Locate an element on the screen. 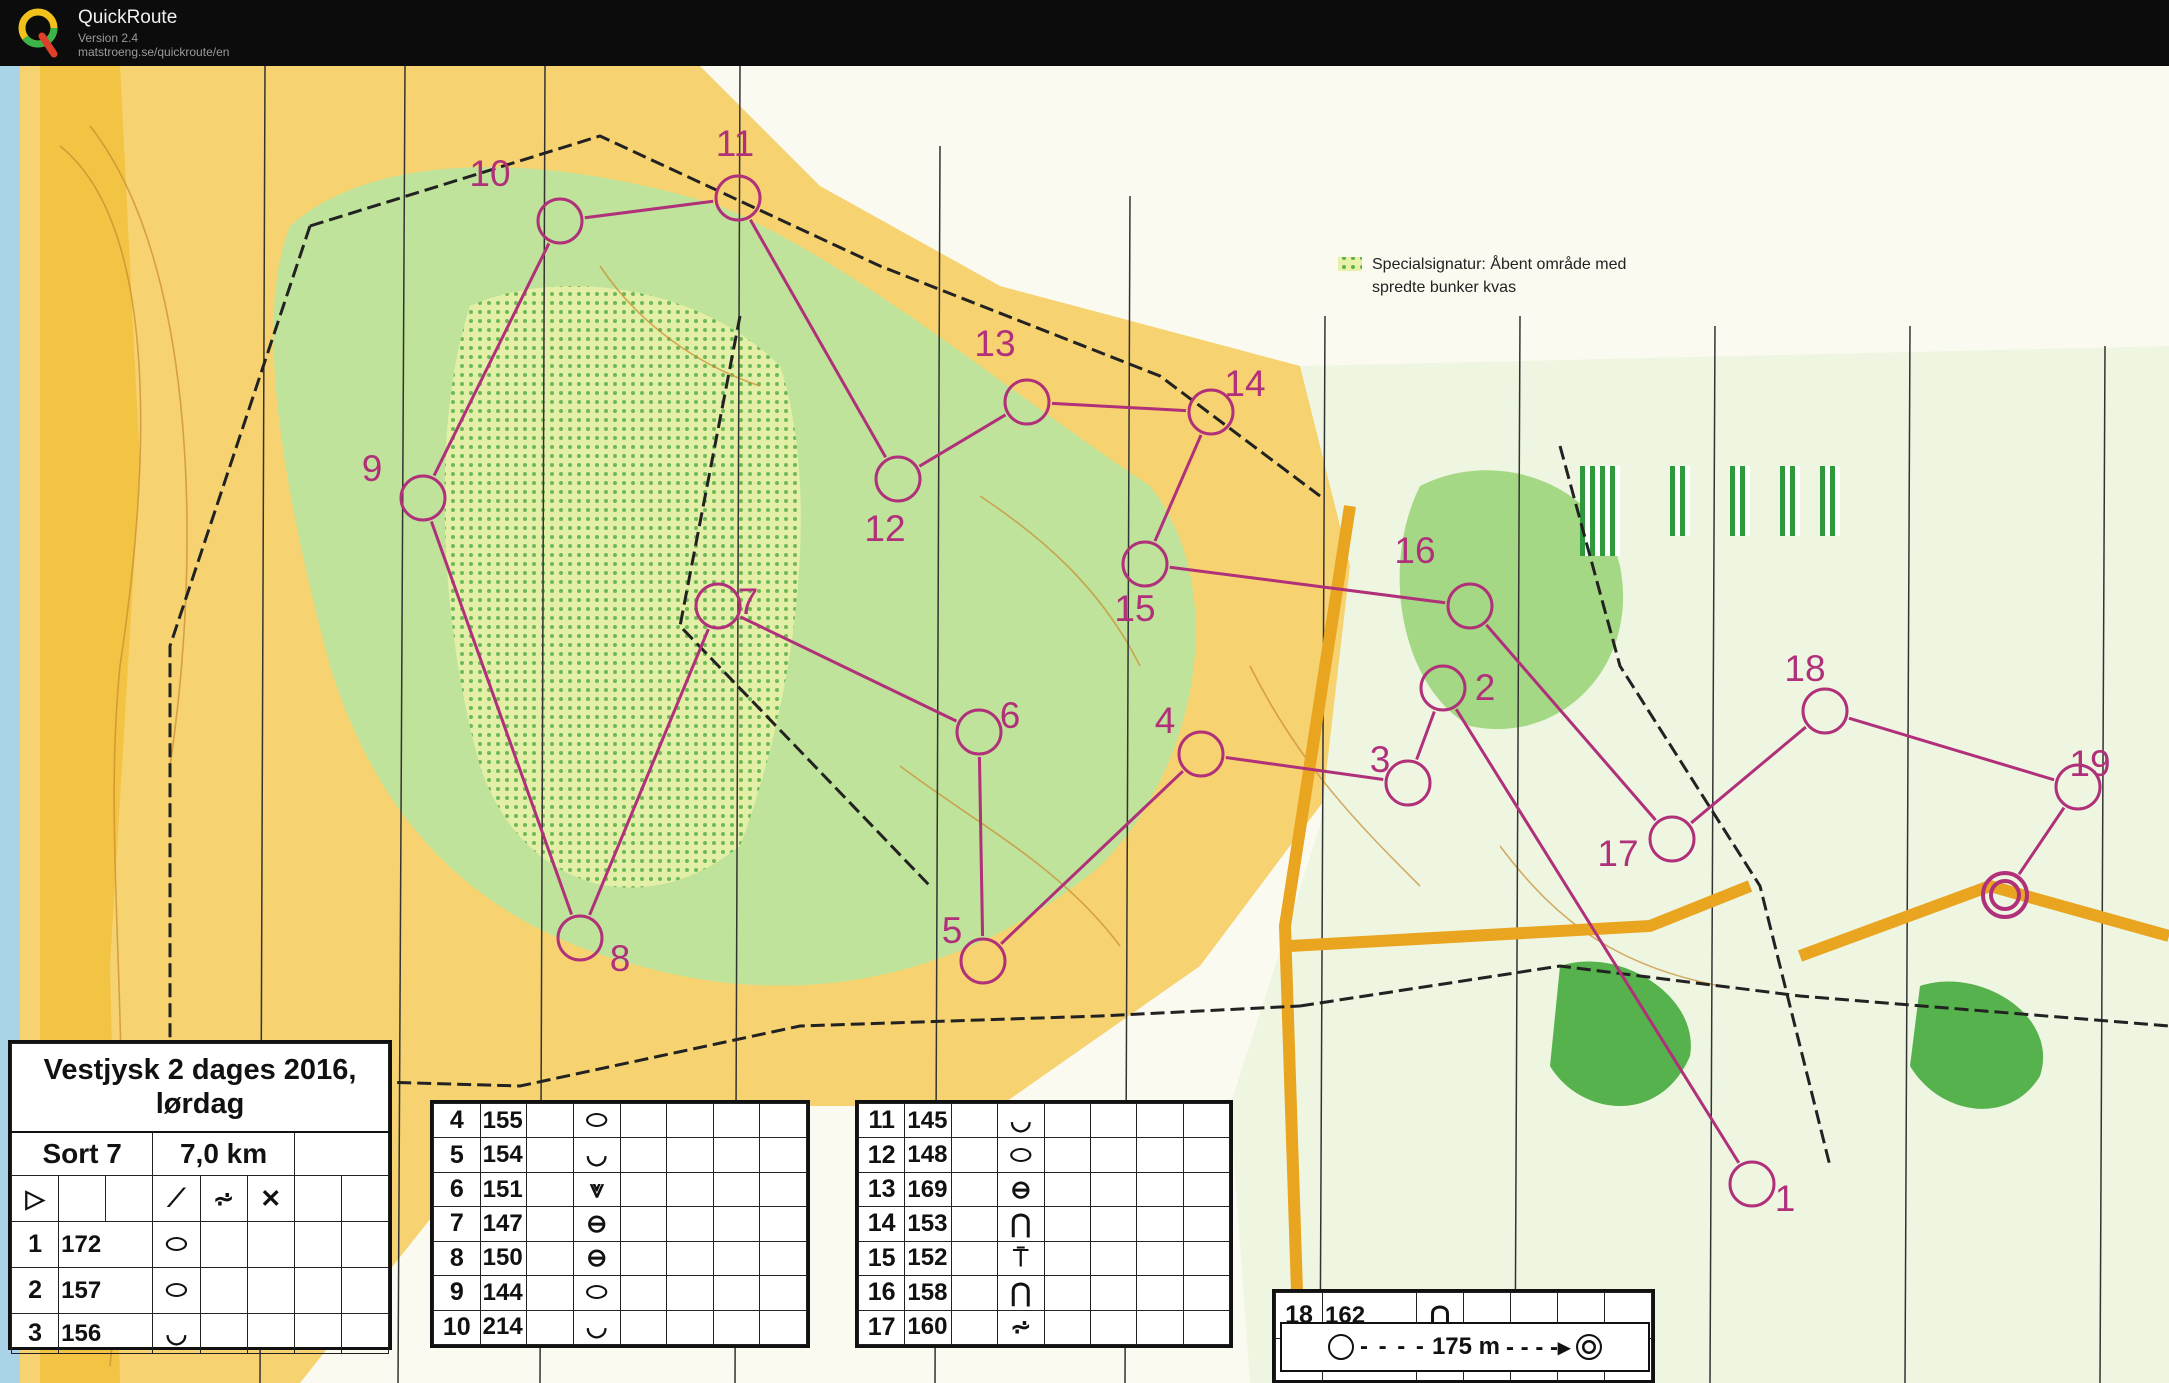 This screenshot has width=2169, height=1383. start-symbol-icon: ▷ is located at coordinates (35, 1198).